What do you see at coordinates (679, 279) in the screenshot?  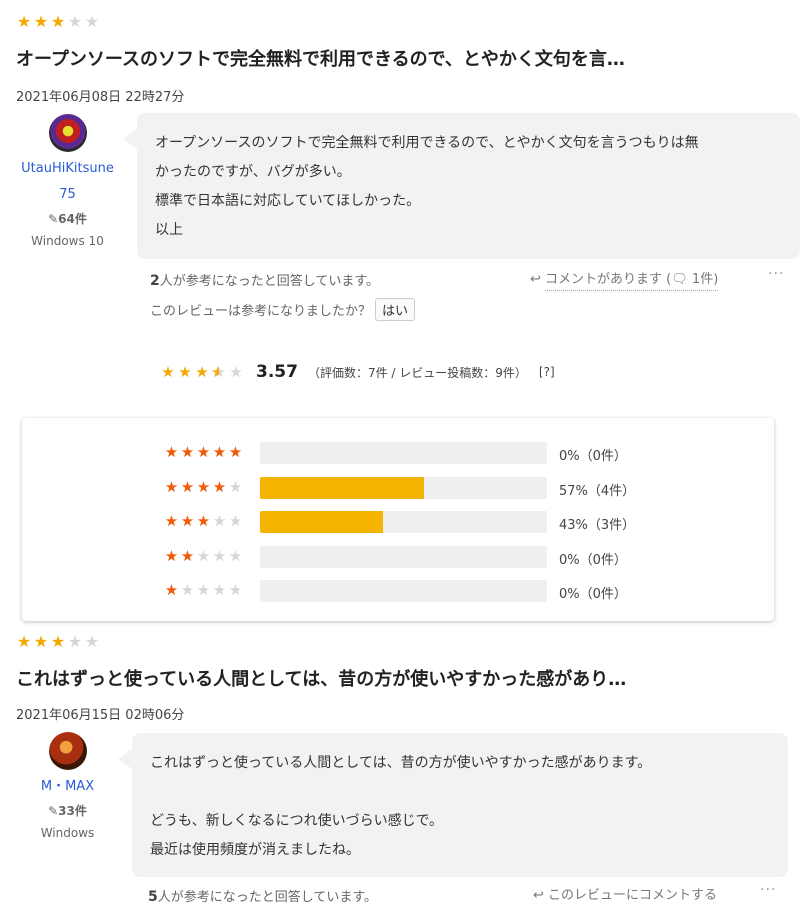 I see `comment-icon: 🗨` at bounding box center [679, 279].